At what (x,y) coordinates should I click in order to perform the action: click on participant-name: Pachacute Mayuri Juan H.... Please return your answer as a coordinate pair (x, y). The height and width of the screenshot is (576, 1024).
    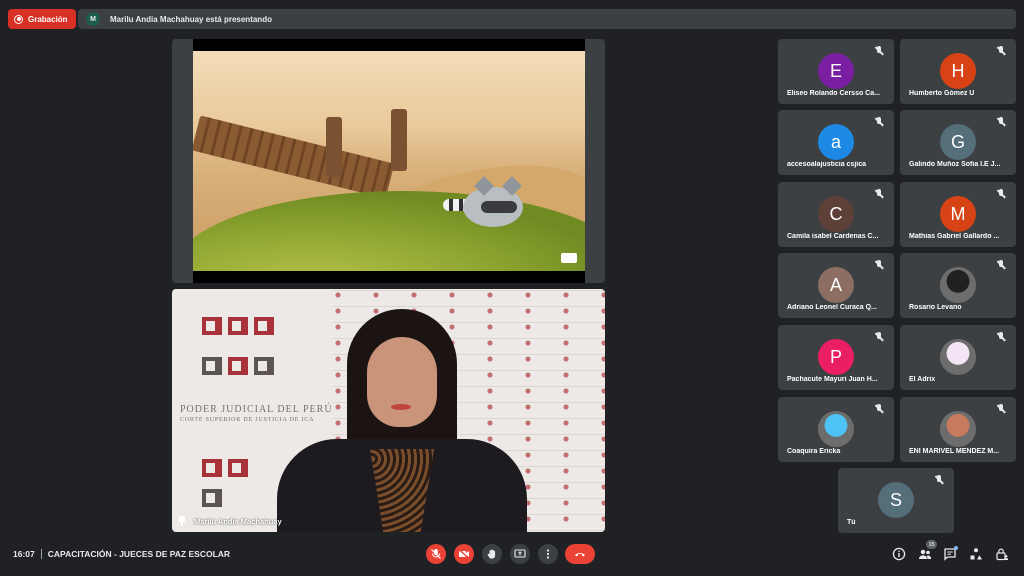
    Looking at the image, I should click on (832, 379).